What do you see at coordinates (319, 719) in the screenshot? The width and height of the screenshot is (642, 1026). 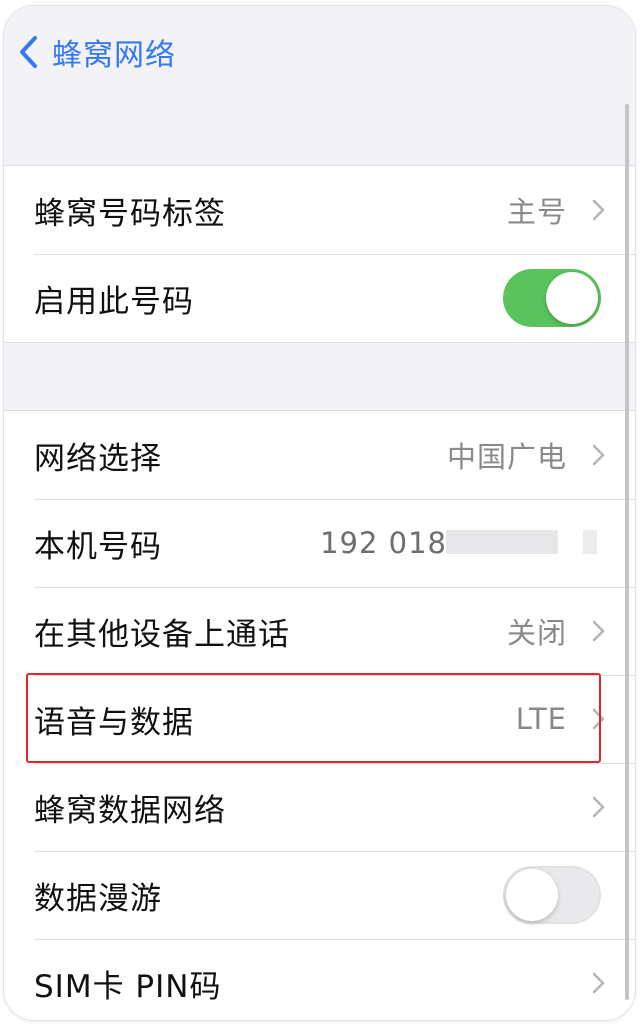 I see `row-voice-data: 语音与数据 LTE` at bounding box center [319, 719].